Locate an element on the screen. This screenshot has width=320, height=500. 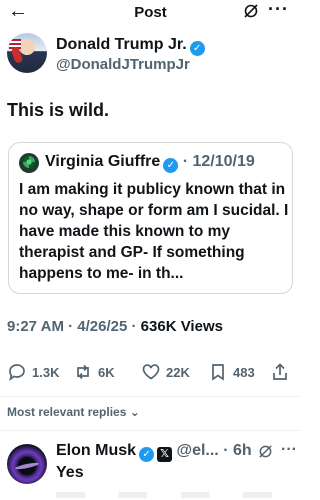
post-timestamp: 9:27 AM · 4/26/25 · is located at coordinates (74, 326).